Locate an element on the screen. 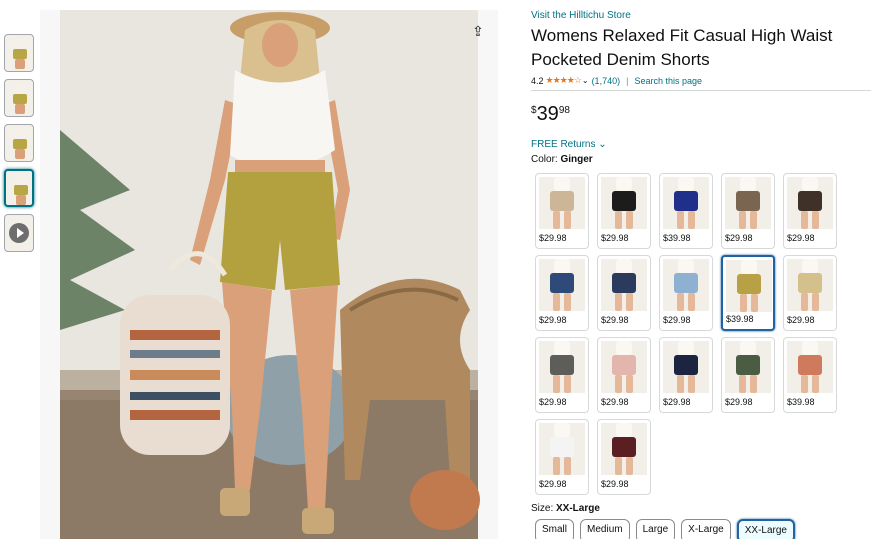  size-option-x-large: X-Large is located at coordinates (706, 529).